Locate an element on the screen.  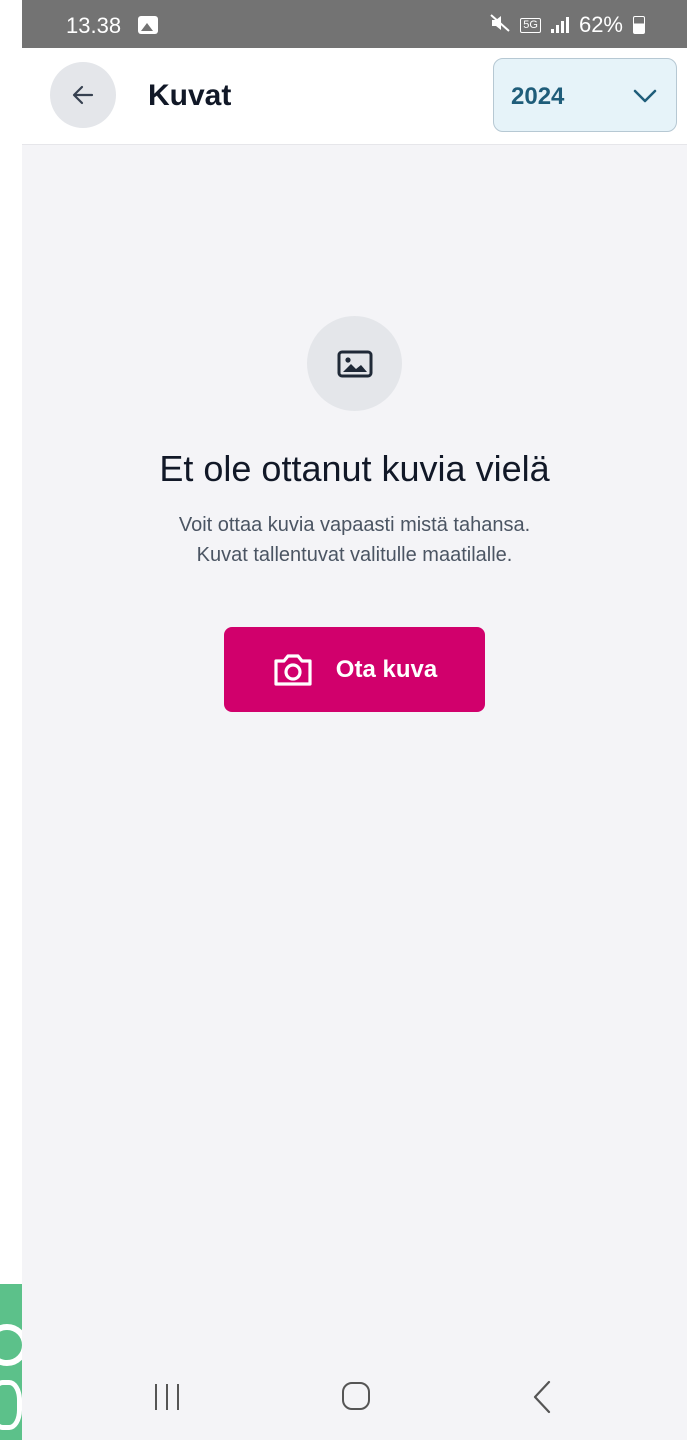
home-icon is located at coordinates (356, 1396).